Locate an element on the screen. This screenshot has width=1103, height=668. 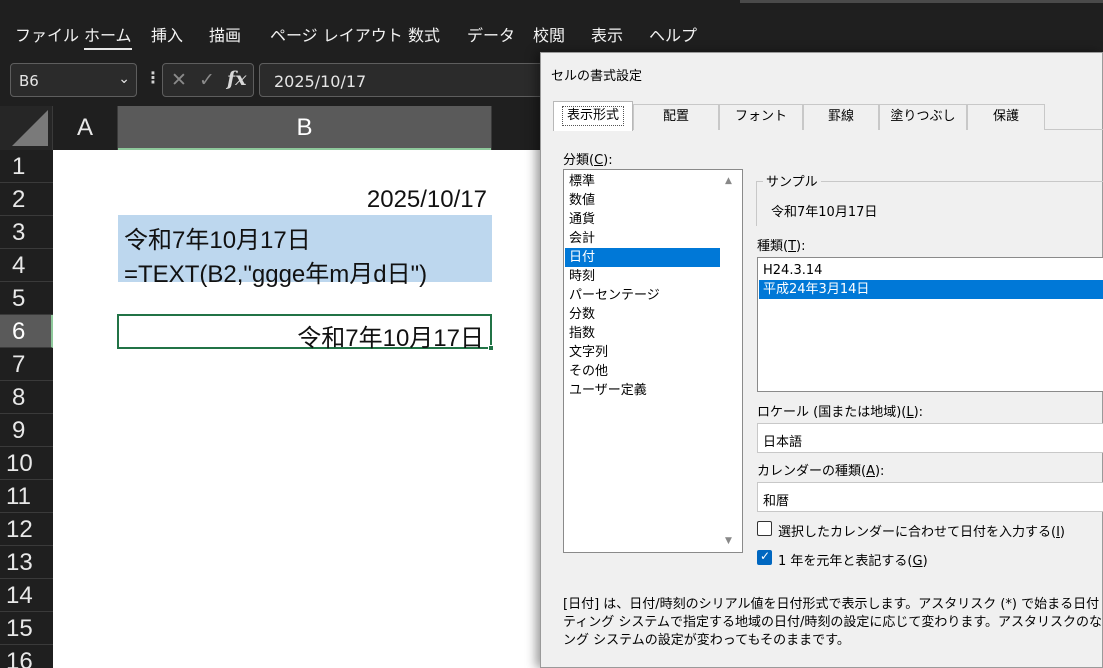
type-list: H24.3.14 平成24年3月14日 is located at coordinates (930, 324).